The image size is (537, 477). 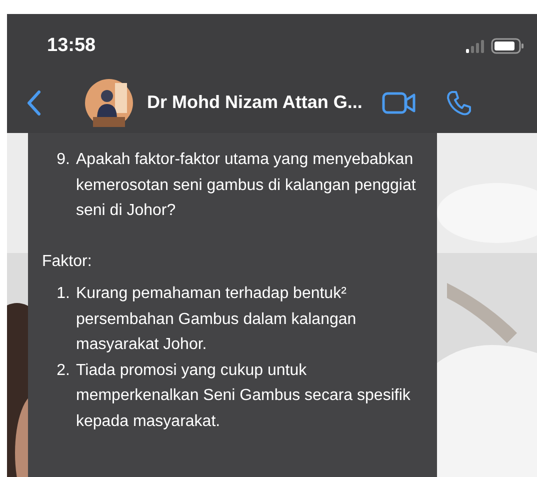 I want to click on list-item-text: Kurang pemahaman terhadap bentuk² persembahan Gambus dalam kalangan masyarakat Johor., so click(x=217, y=319).